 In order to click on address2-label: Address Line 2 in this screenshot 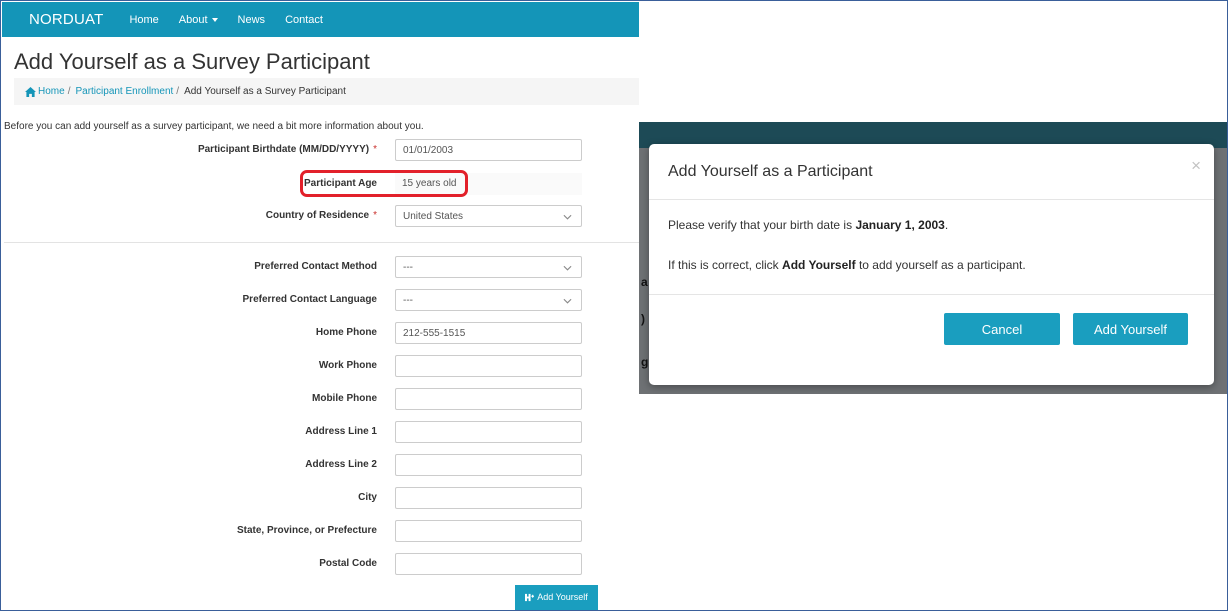, I will do `click(341, 464)`.